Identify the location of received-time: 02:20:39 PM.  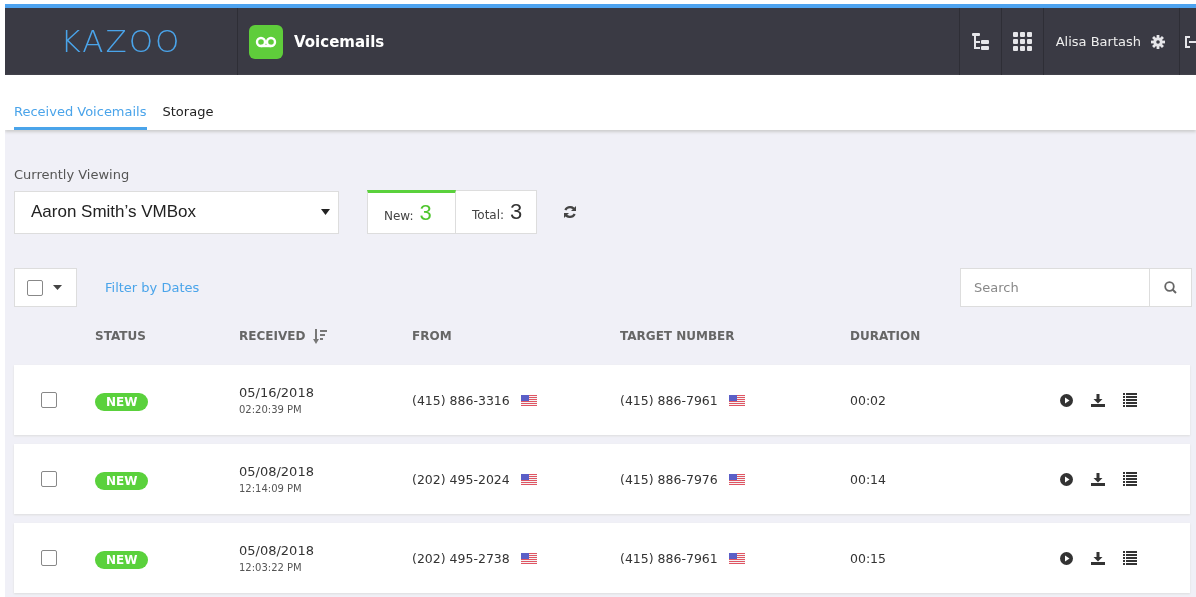
(271, 409).